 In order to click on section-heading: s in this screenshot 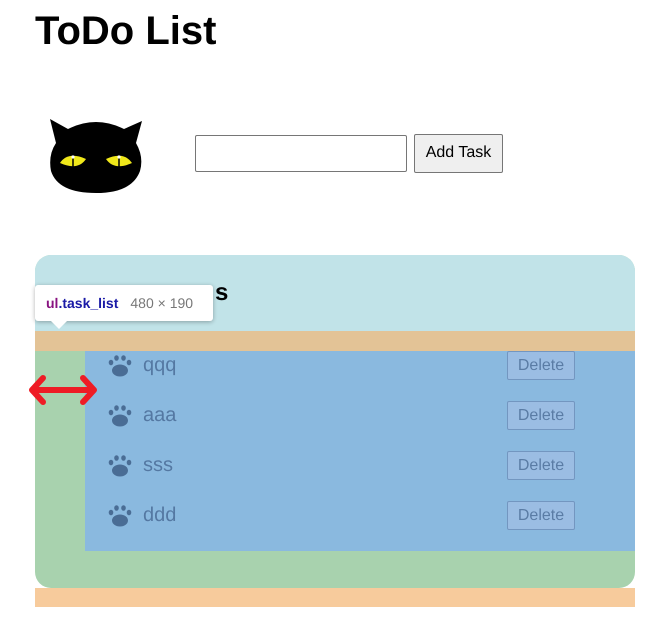, I will do `click(221, 293)`.